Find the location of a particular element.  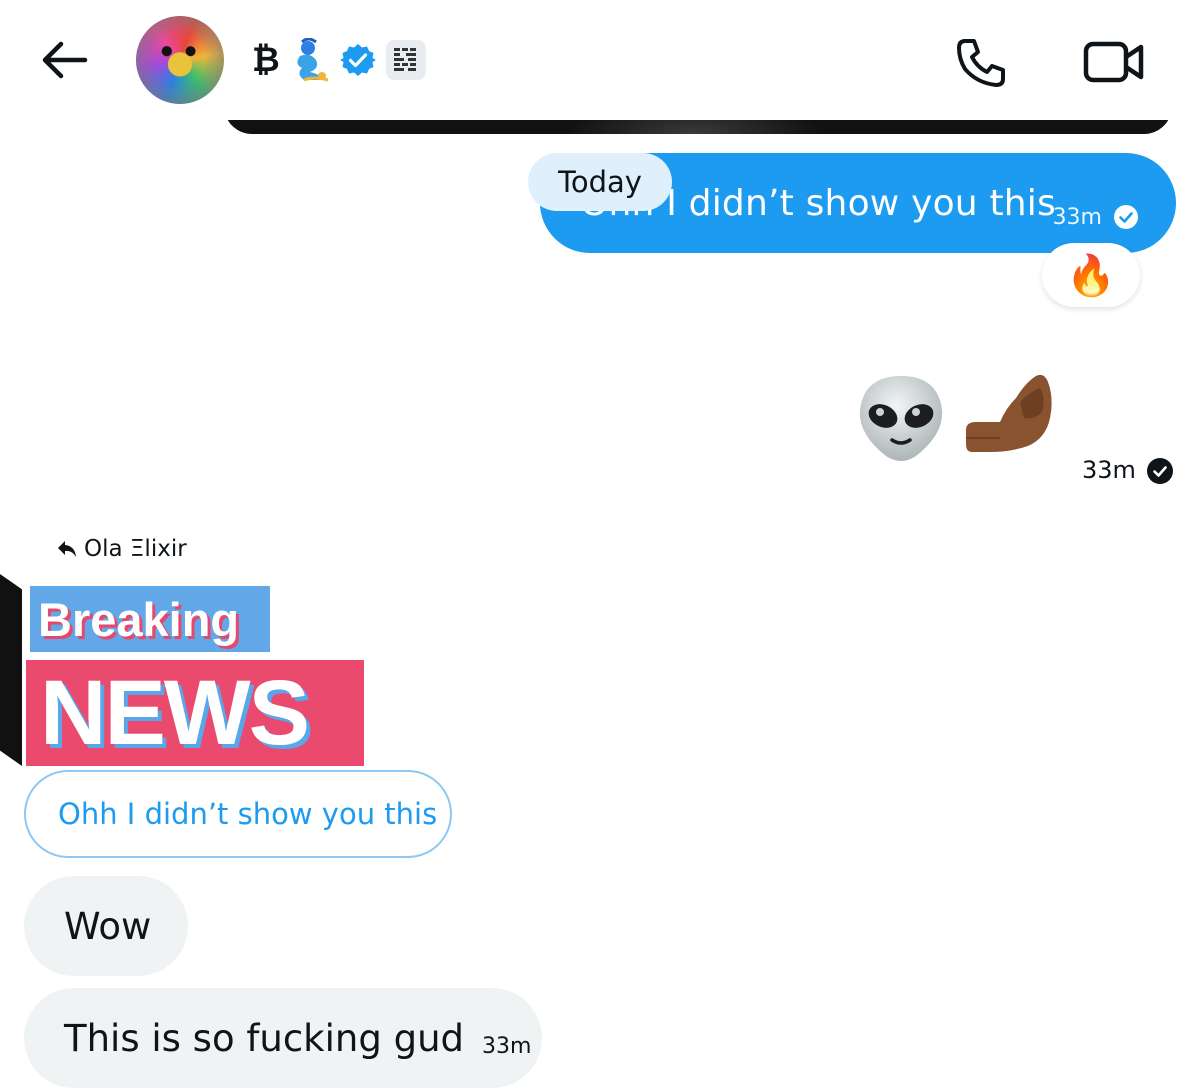

video-call-button is located at coordinates (1114, 62).